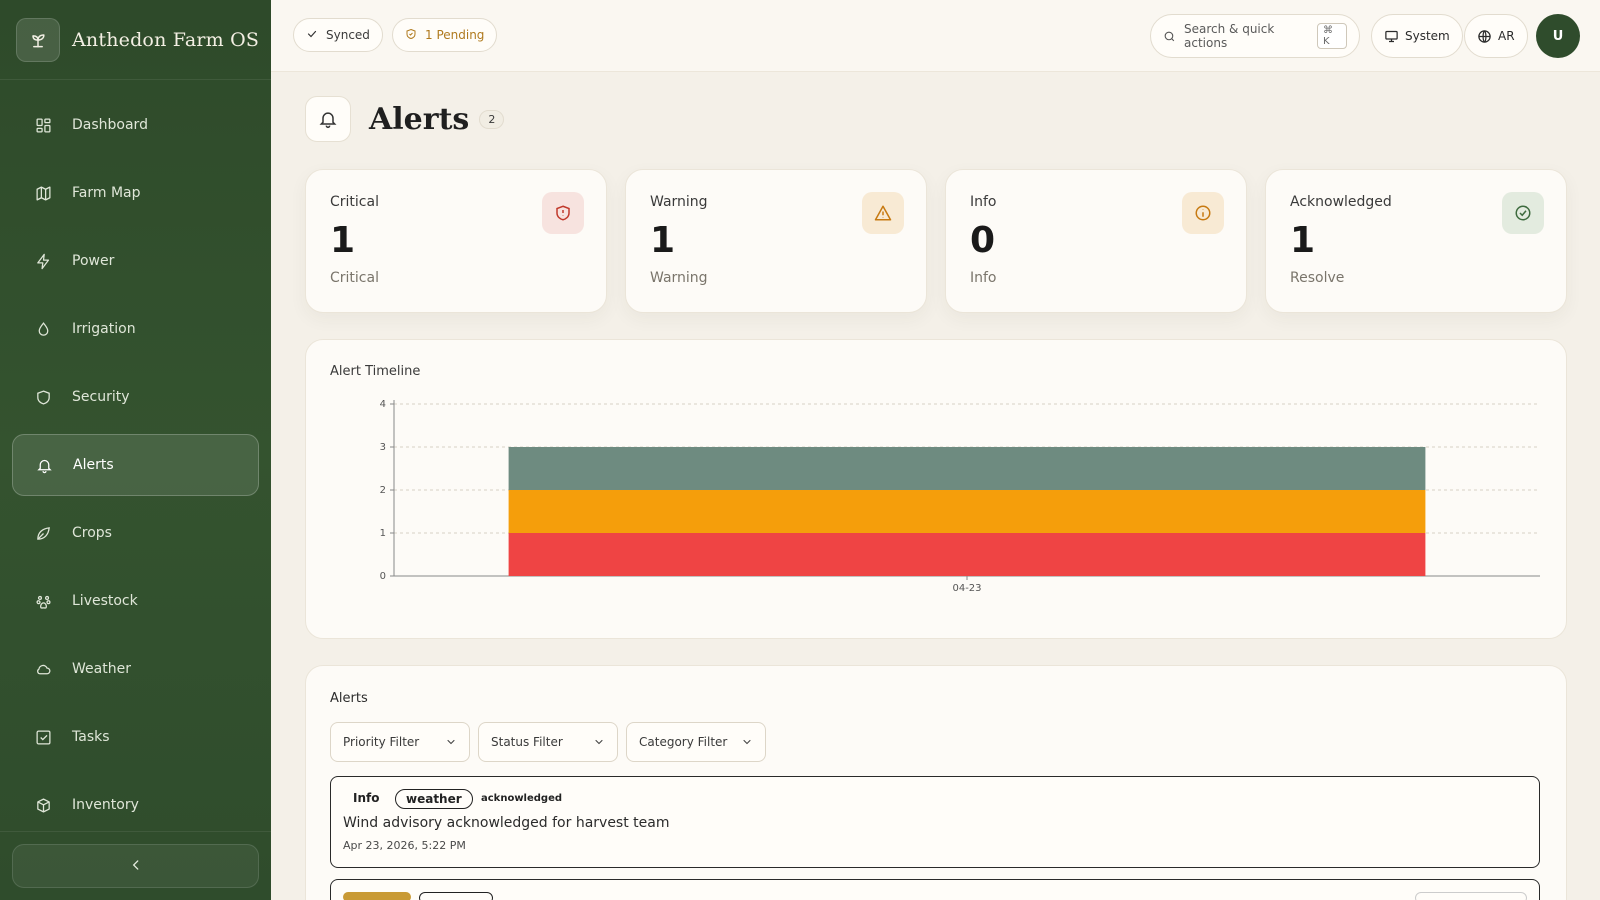  Describe the element at coordinates (93, 465) in the screenshot. I see `sidebar-item-label: Alerts` at that location.